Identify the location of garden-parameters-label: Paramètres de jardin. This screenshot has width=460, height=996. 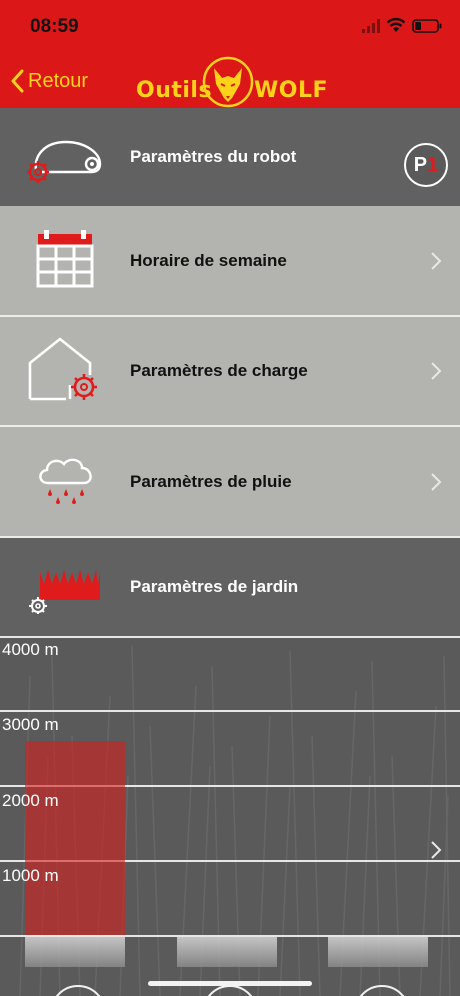
(214, 586).